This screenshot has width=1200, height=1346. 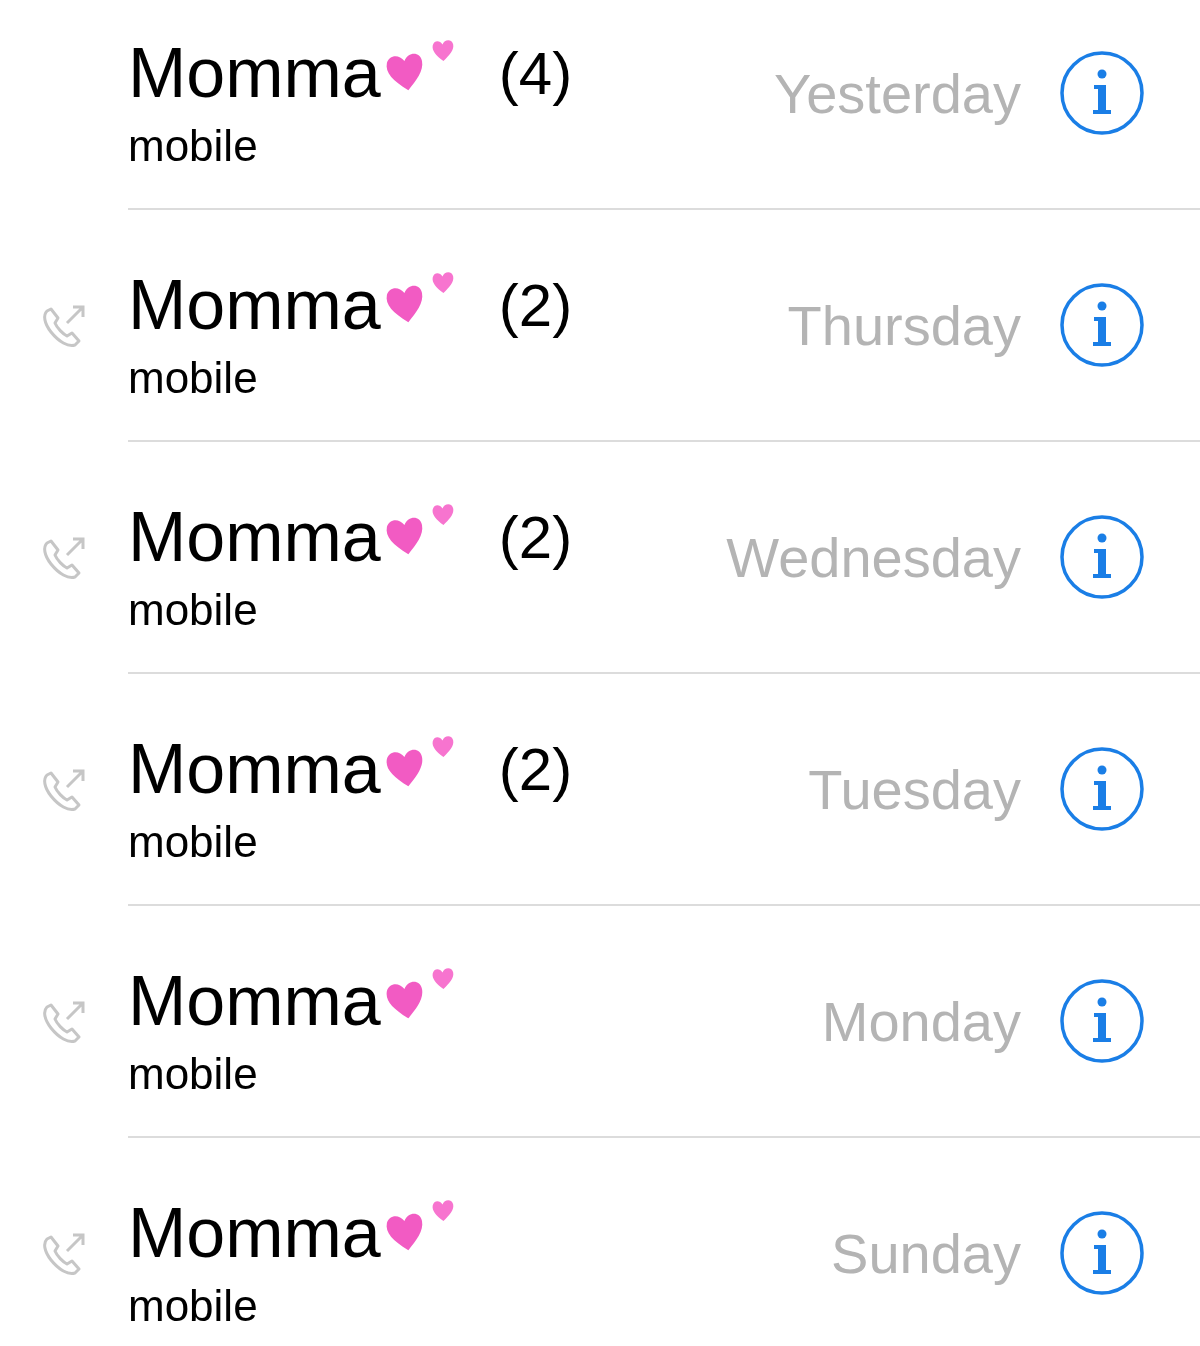 What do you see at coordinates (873, 557) in the screenshot?
I see `call-date: Wednesday` at bounding box center [873, 557].